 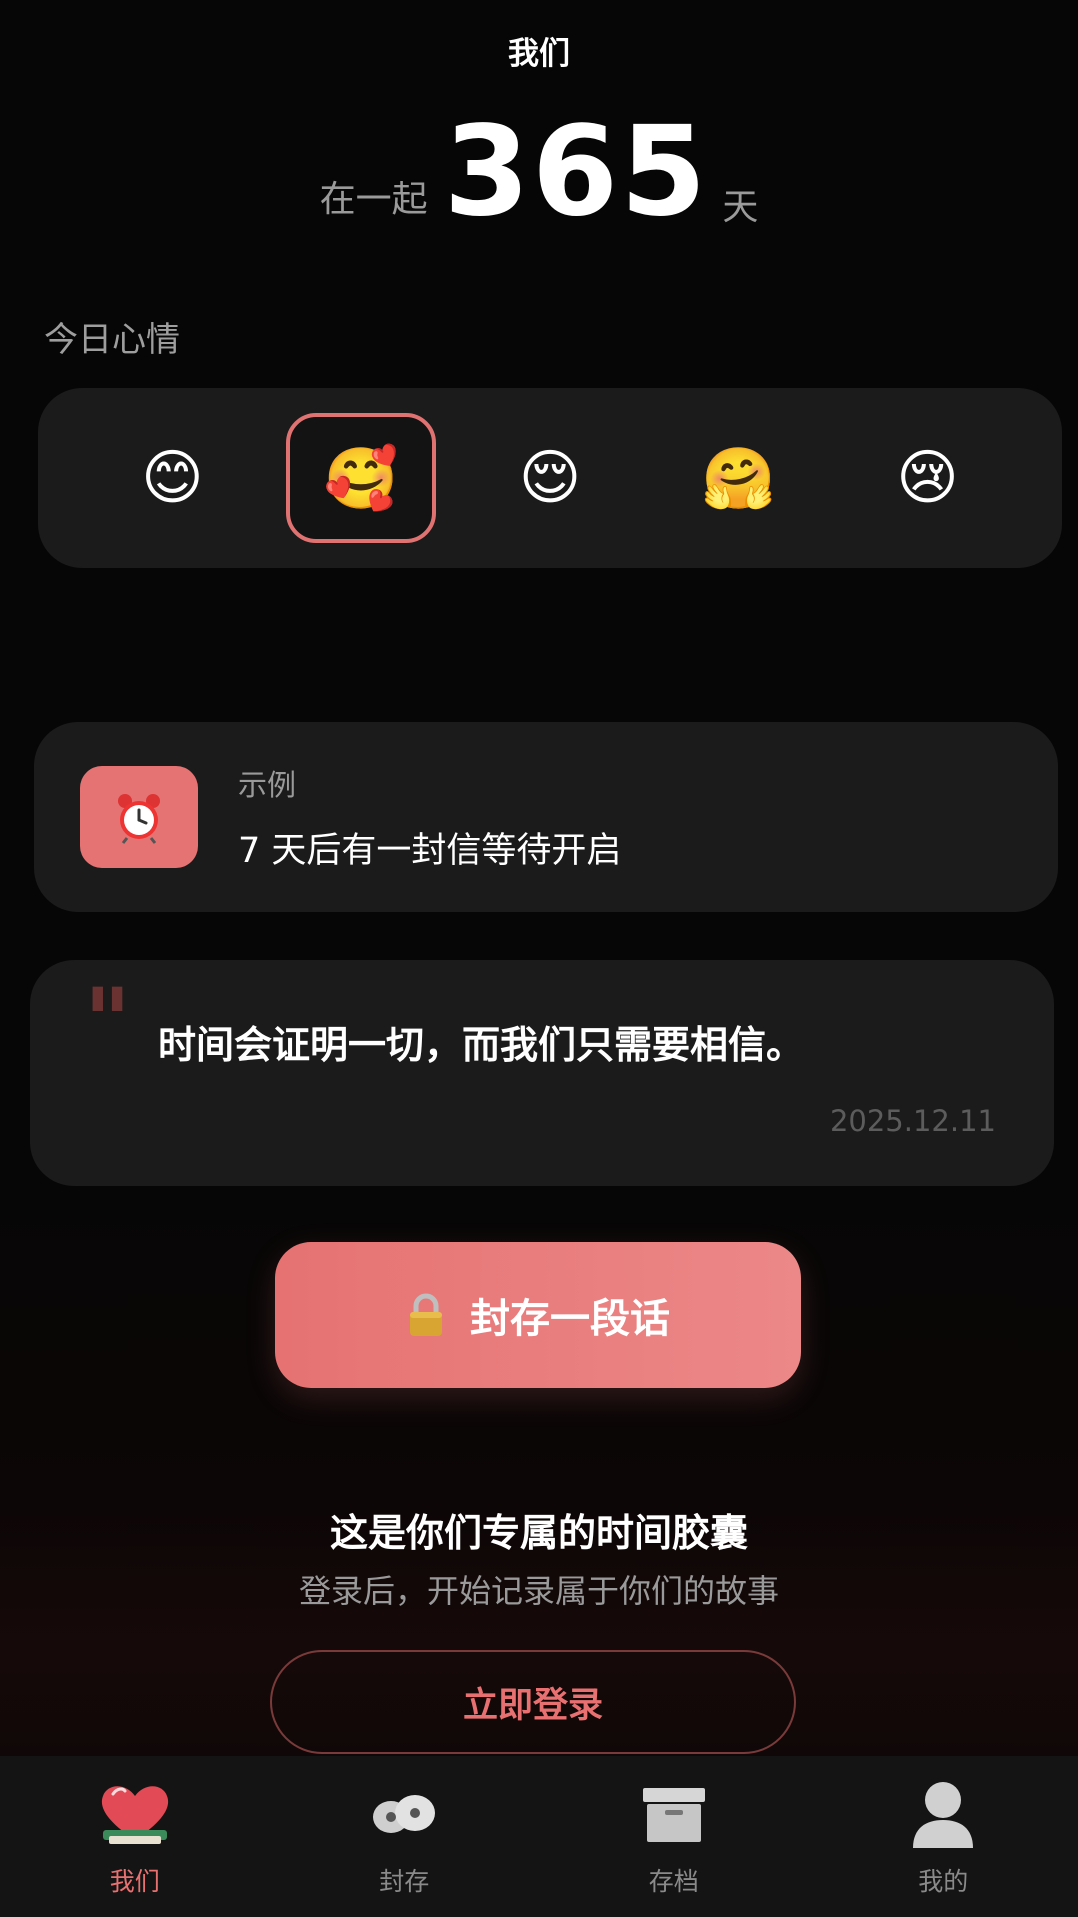 I want to click on tab-us-label: 我们, so click(x=134, y=1881).